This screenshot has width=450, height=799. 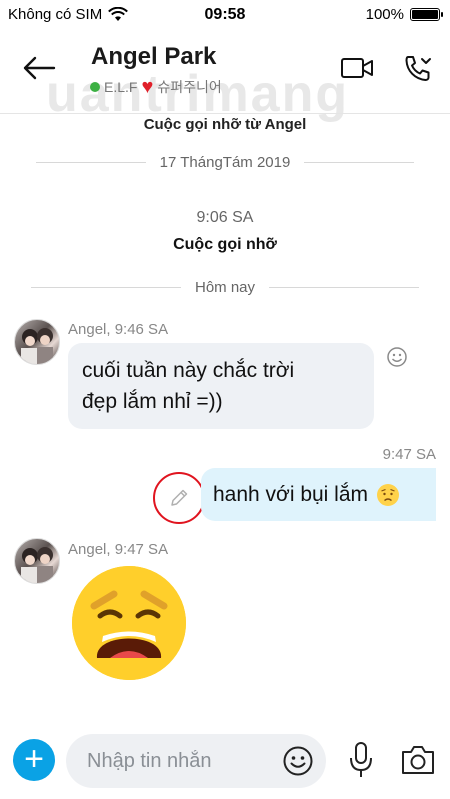 What do you see at coordinates (156, 87) in the screenshot?
I see `contact-status: E.L.F ♥ 슈퍼주니어` at bounding box center [156, 87].